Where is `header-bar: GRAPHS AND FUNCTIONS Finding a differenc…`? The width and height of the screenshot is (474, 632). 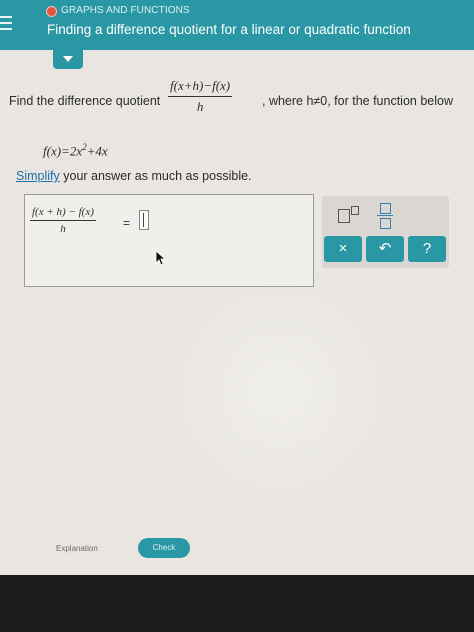
header-bar: GRAPHS AND FUNCTIONS Finding a differenc… is located at coordinates (237, 25).